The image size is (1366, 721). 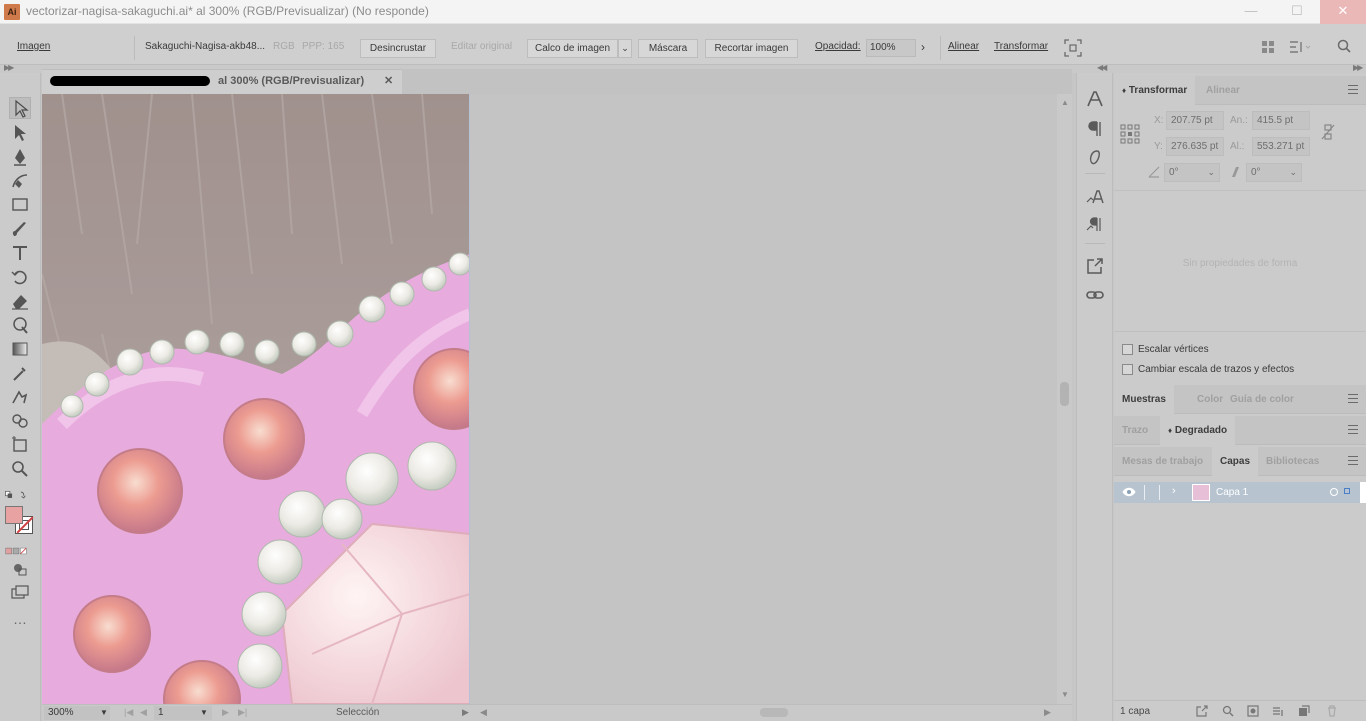 What do you see at coordinates (1144, 399) in the screenshot?
I see `tab-muestras: Muestras` at bounding box center [1144, 399].